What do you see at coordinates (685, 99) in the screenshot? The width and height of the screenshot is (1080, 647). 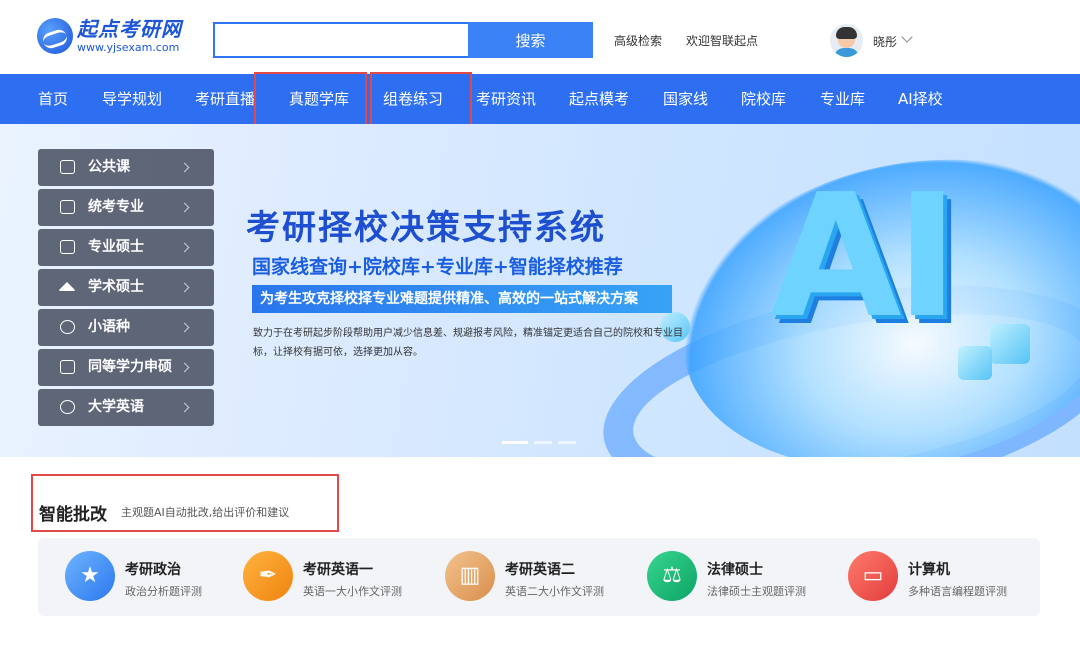 I see `nav-national-line: 国家线` at bounding box center [685, 99].